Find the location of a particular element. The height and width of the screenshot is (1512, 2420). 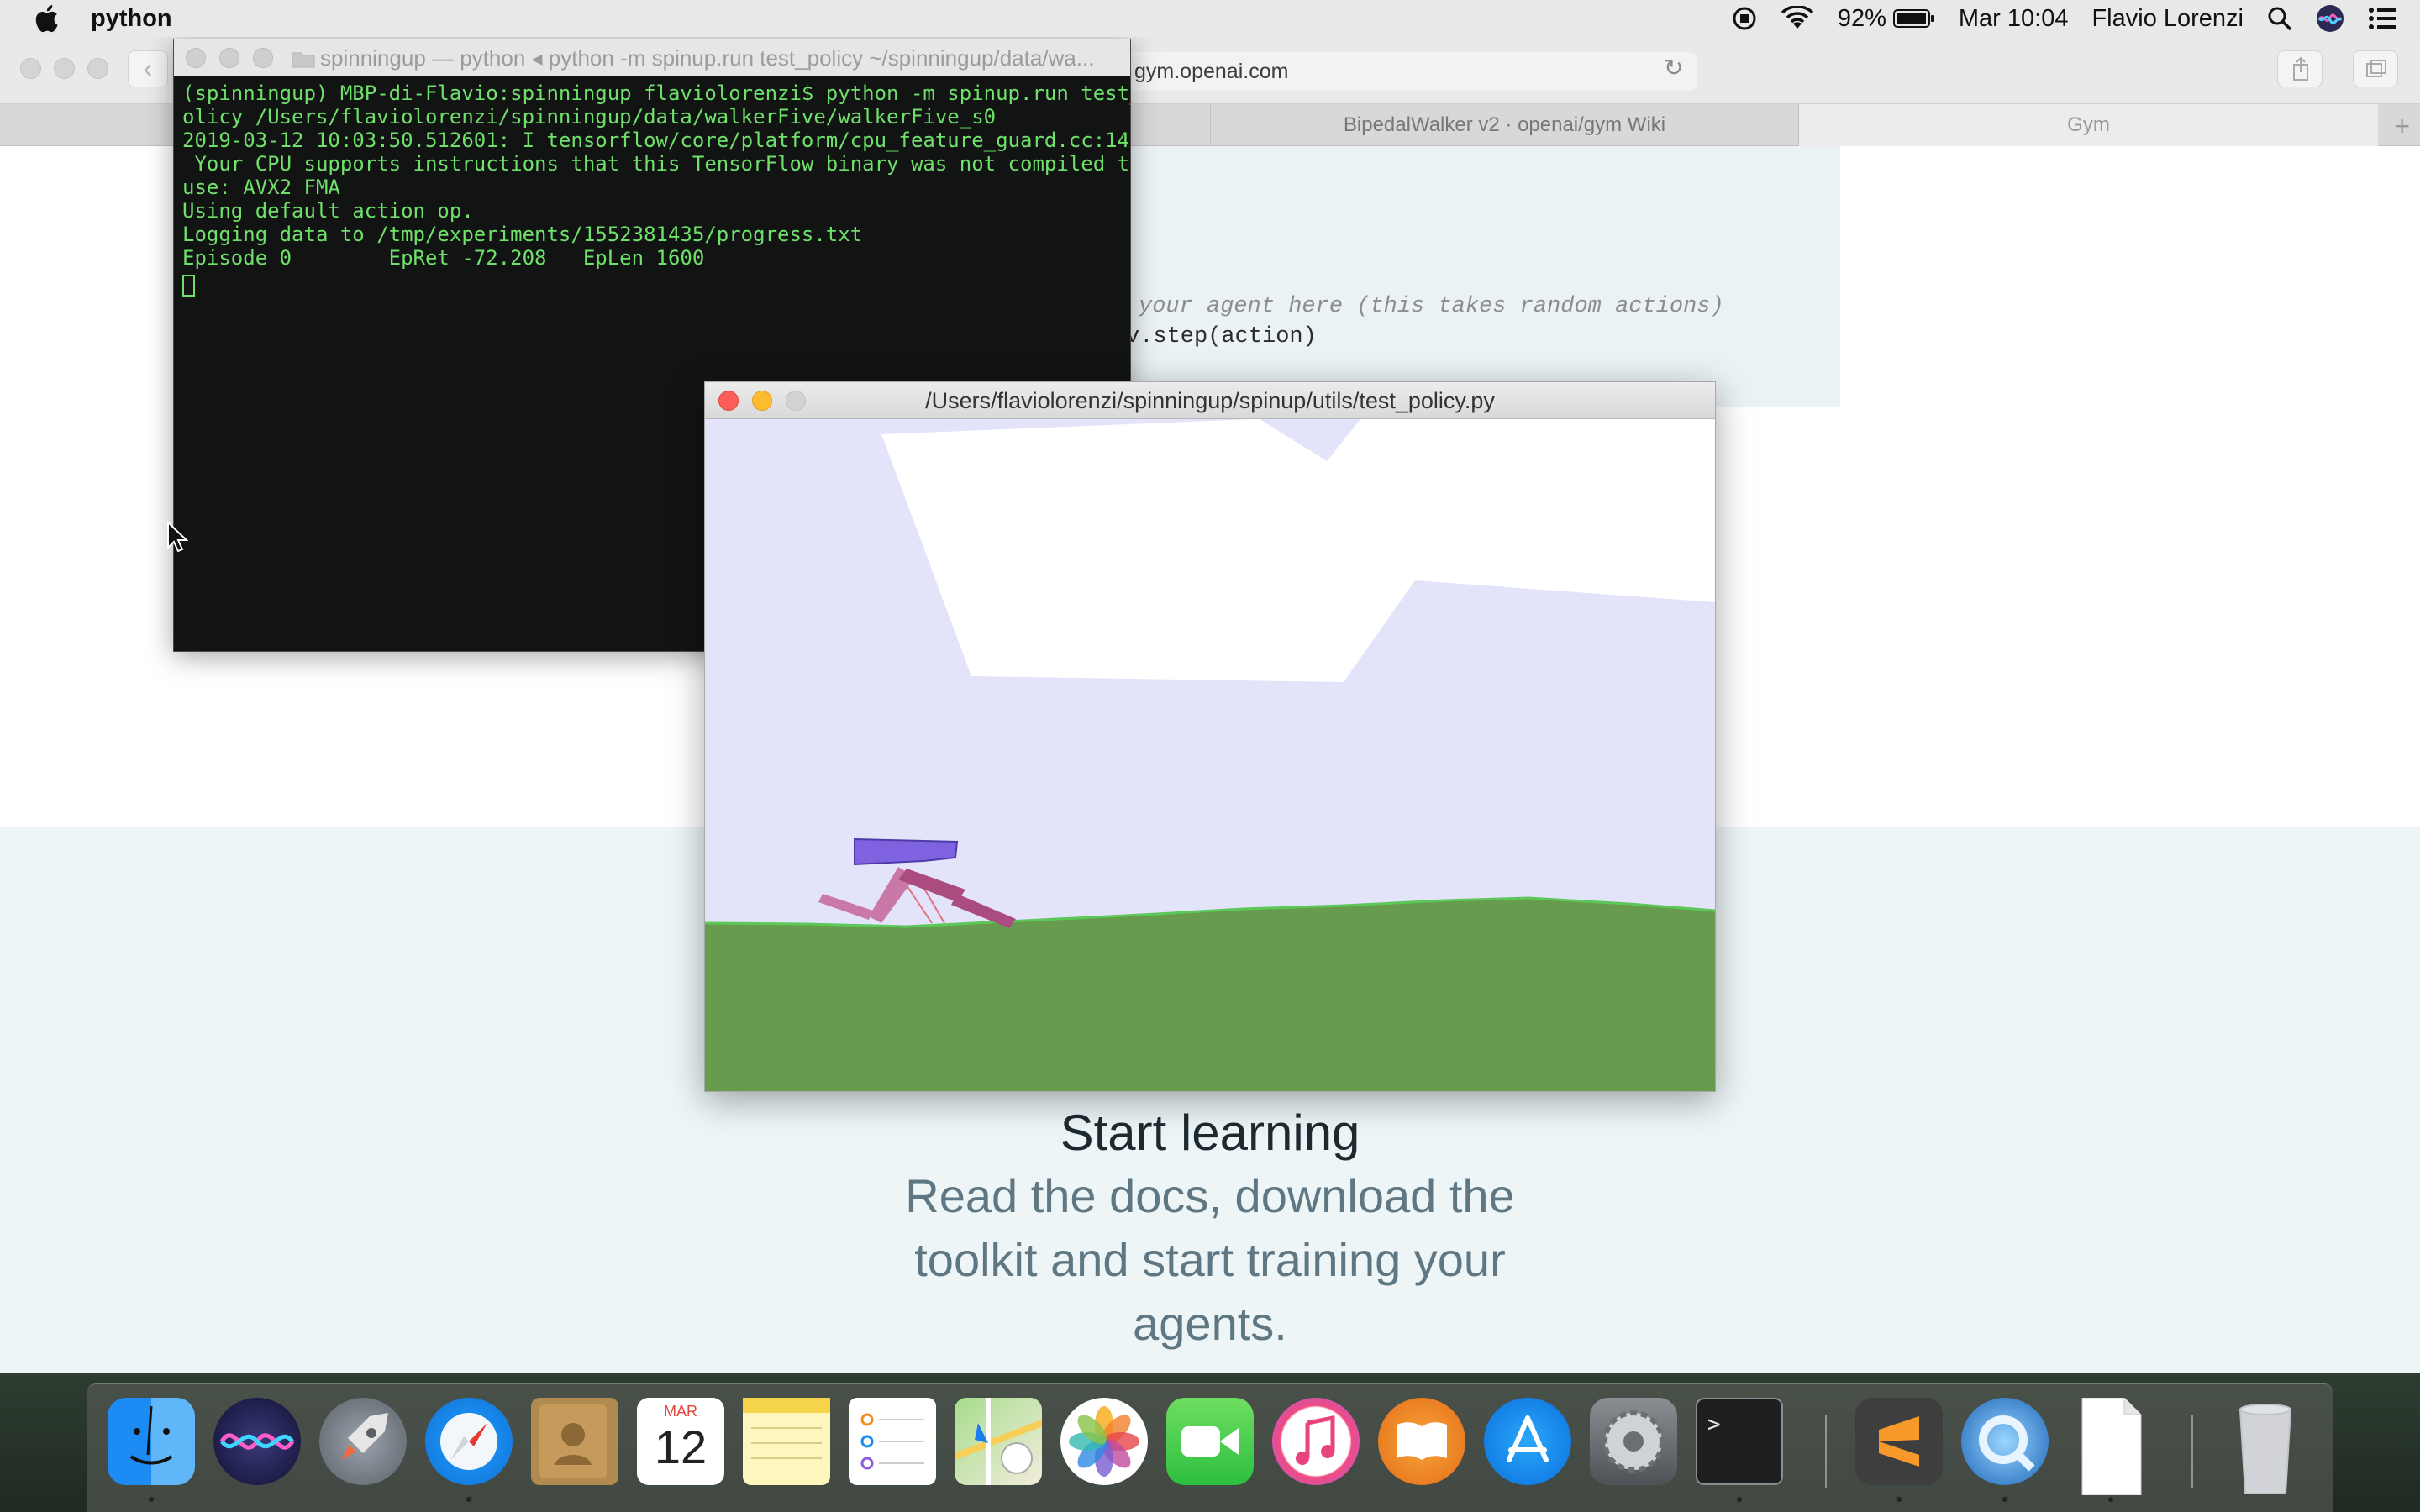

terminal-line: use: AVX2 FMA is located at coordinates (261, 187).